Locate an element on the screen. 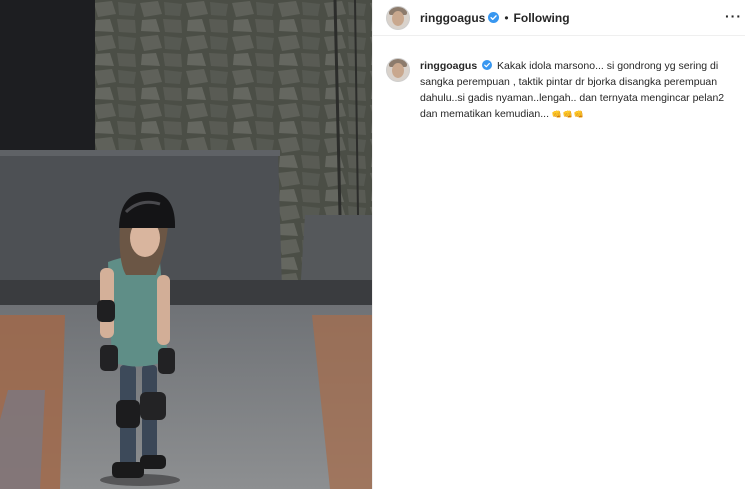 Image resolution: width=745 pixels, height=489 pixels. caption-avatar is located at coordinates (398, 70).